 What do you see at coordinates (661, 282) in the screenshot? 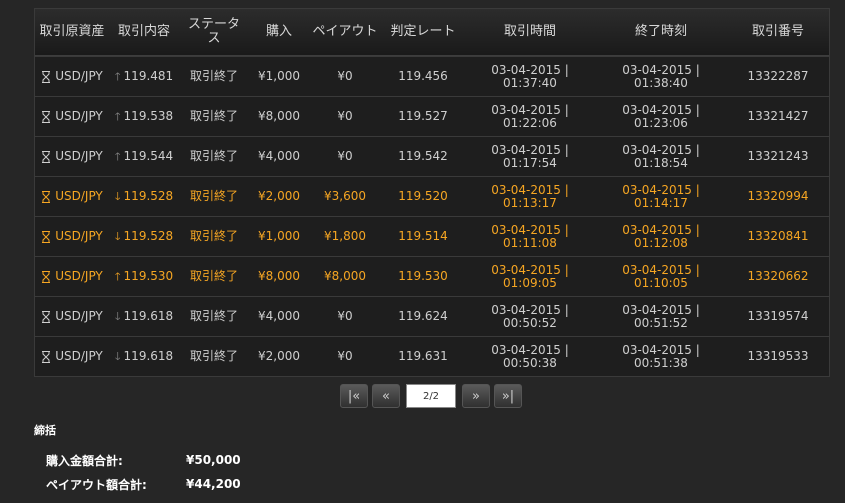
I see `end-clock: 01:10:05` at bounding box center [661, 282].